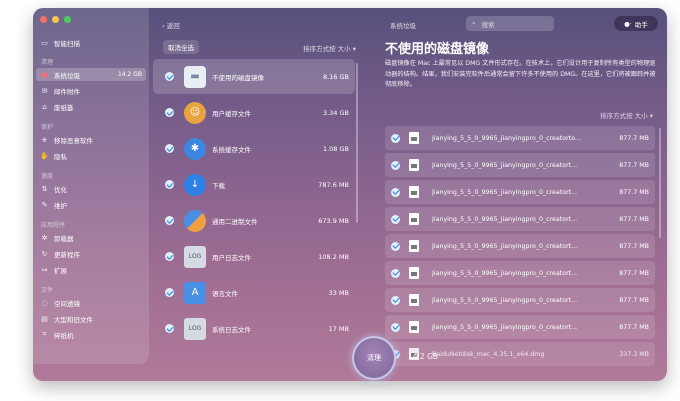  I want to click on sidebar-item-trash-bins: ⌂ 废纸篓, so click(91, 106).